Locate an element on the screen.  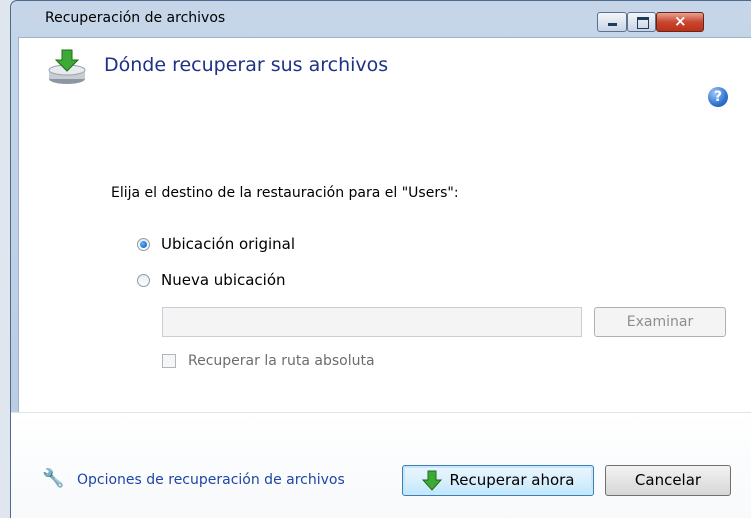
maximize-button is located at coordinates (641, 22).